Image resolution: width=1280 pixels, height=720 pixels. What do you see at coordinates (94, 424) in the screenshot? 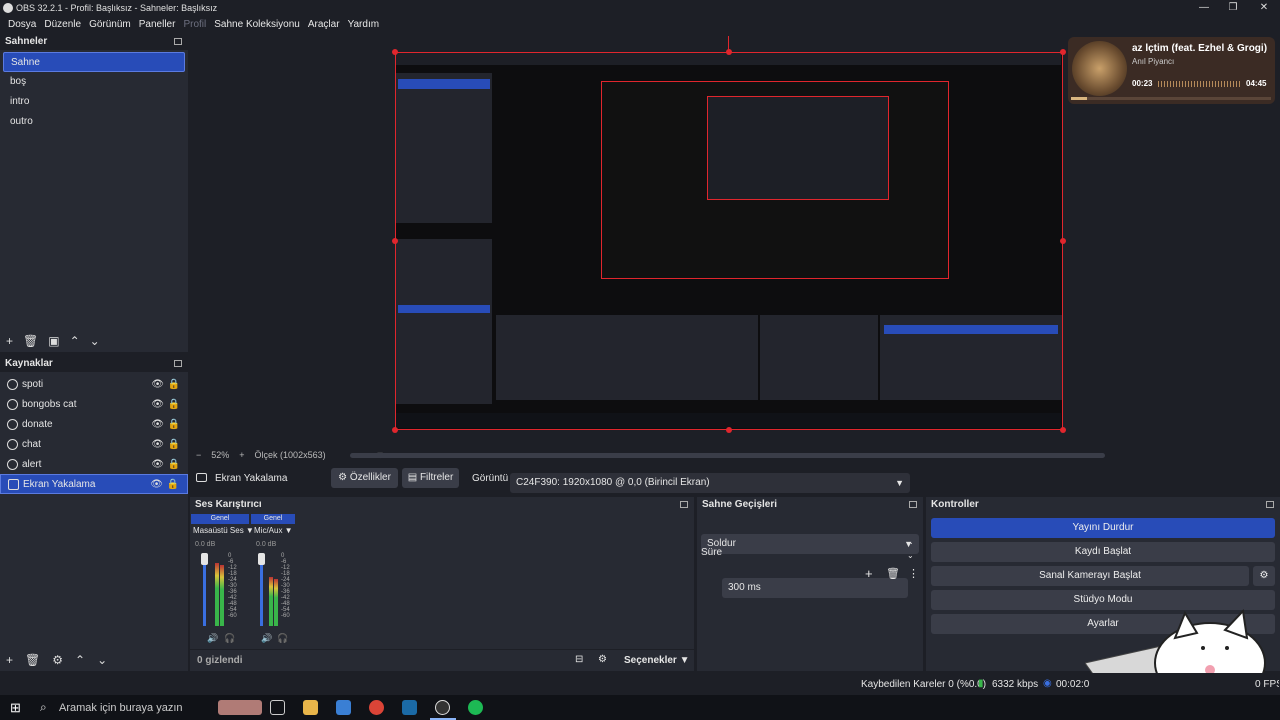
I see `source-row: donate 👁 🔒` at bounding box center [94, 424].